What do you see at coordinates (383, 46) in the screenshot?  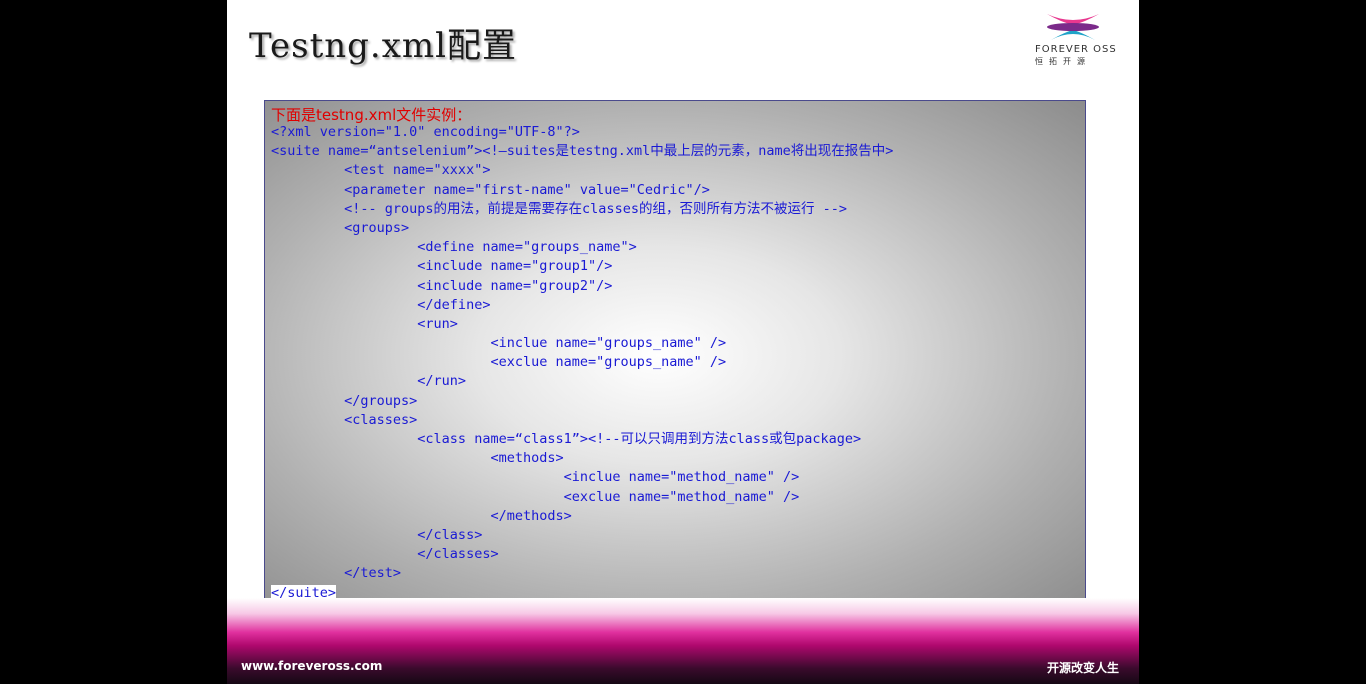 I see `slide-title: Testng.xml配置` at bounding box center [383, 46].